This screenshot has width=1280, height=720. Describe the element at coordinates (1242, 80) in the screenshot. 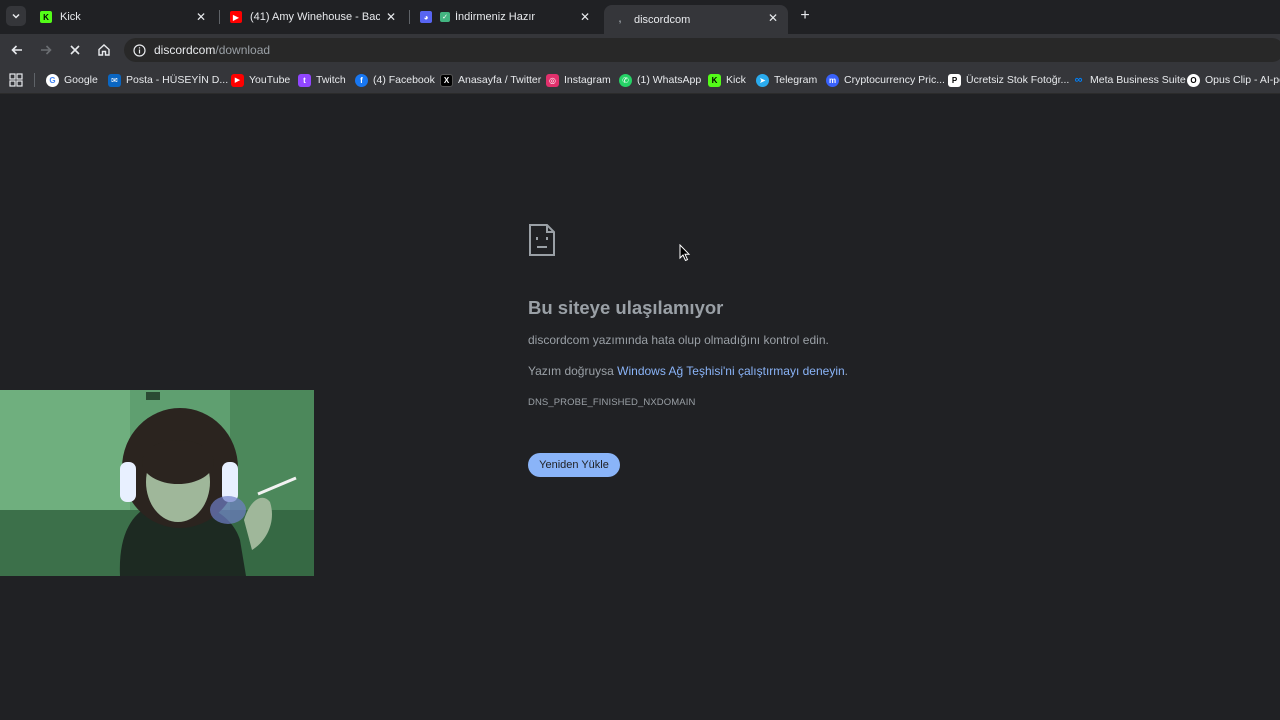

I see `bookmark-label: Opus Clip - AI-po` at that location.